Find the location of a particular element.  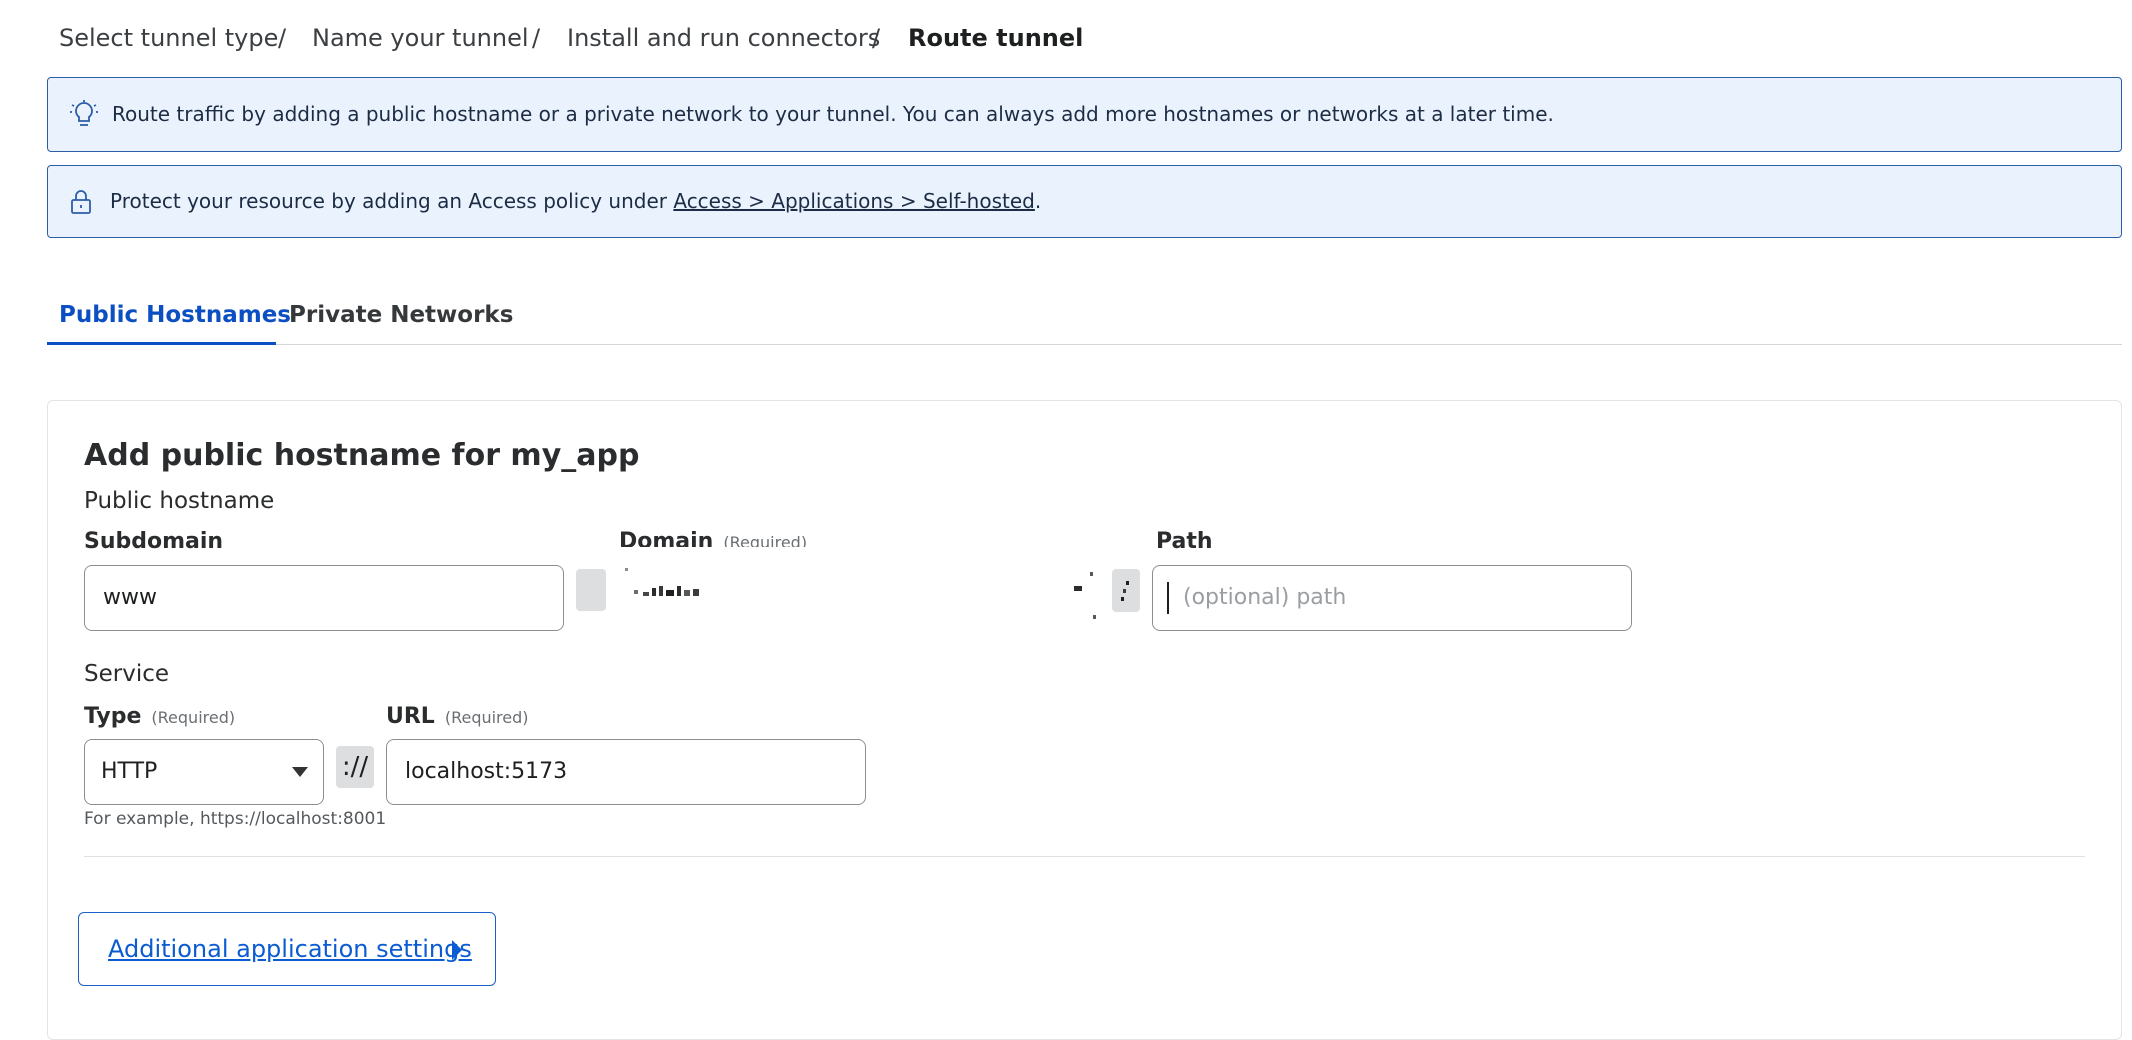

path-input: (optional) path is located at coordinates (1392, 598).